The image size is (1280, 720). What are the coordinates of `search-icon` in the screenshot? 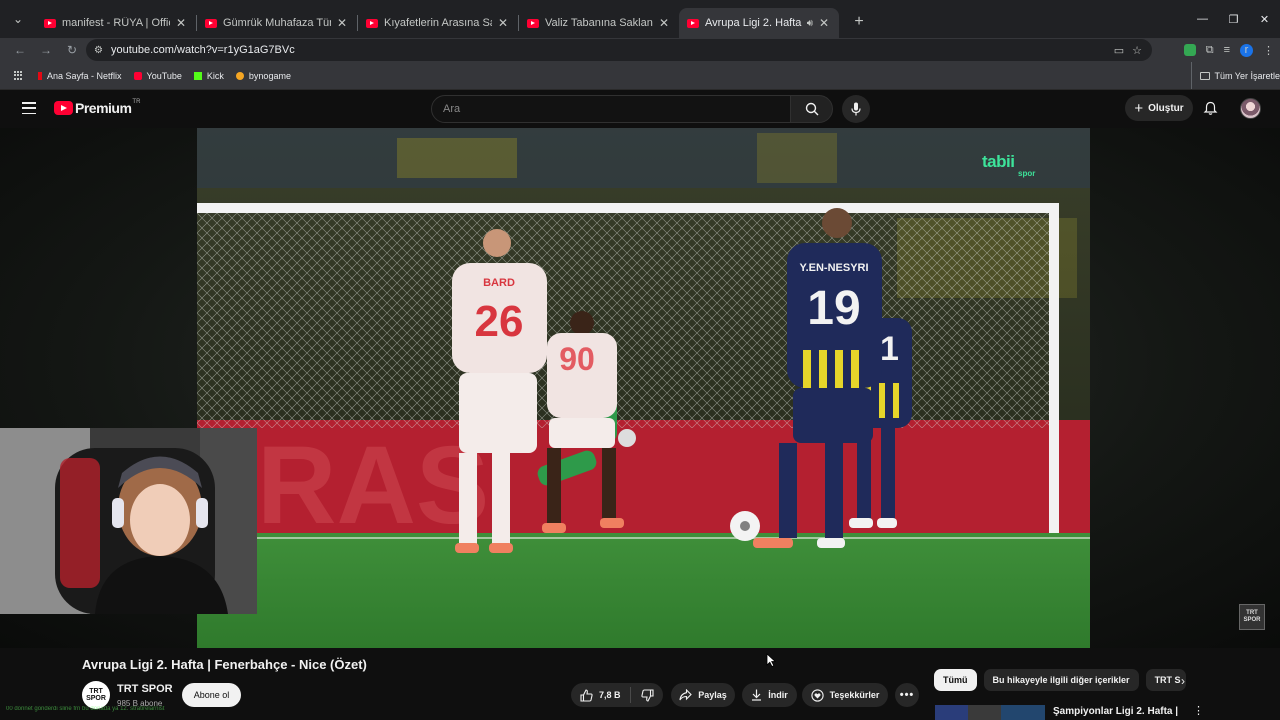 It's located at (811, 109).